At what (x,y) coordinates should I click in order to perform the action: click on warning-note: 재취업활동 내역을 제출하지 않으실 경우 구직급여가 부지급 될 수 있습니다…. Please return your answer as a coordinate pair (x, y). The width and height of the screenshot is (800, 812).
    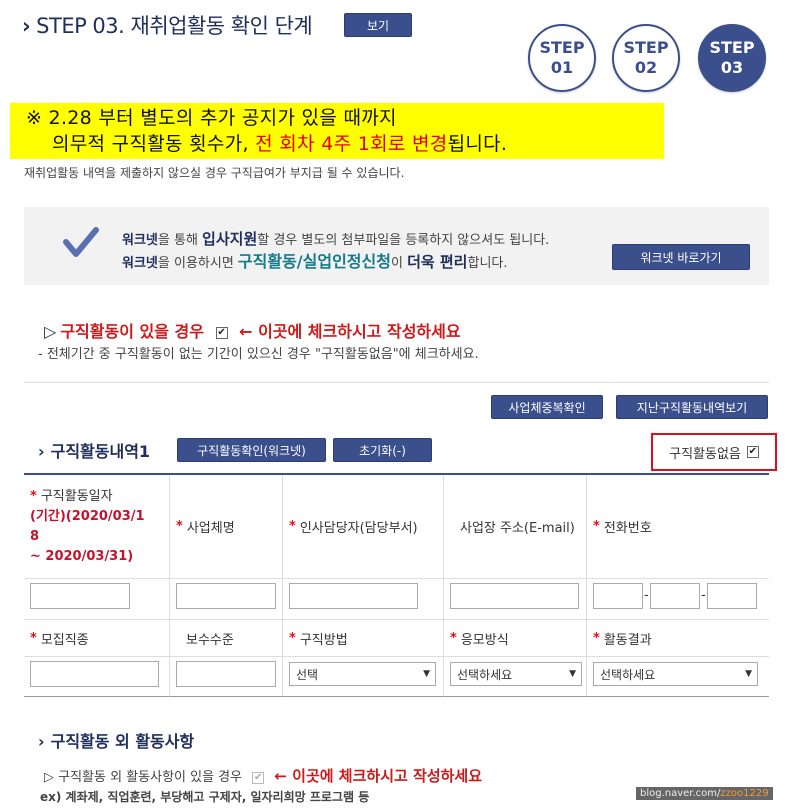
    Looking at the image, I should click on (214, 173).